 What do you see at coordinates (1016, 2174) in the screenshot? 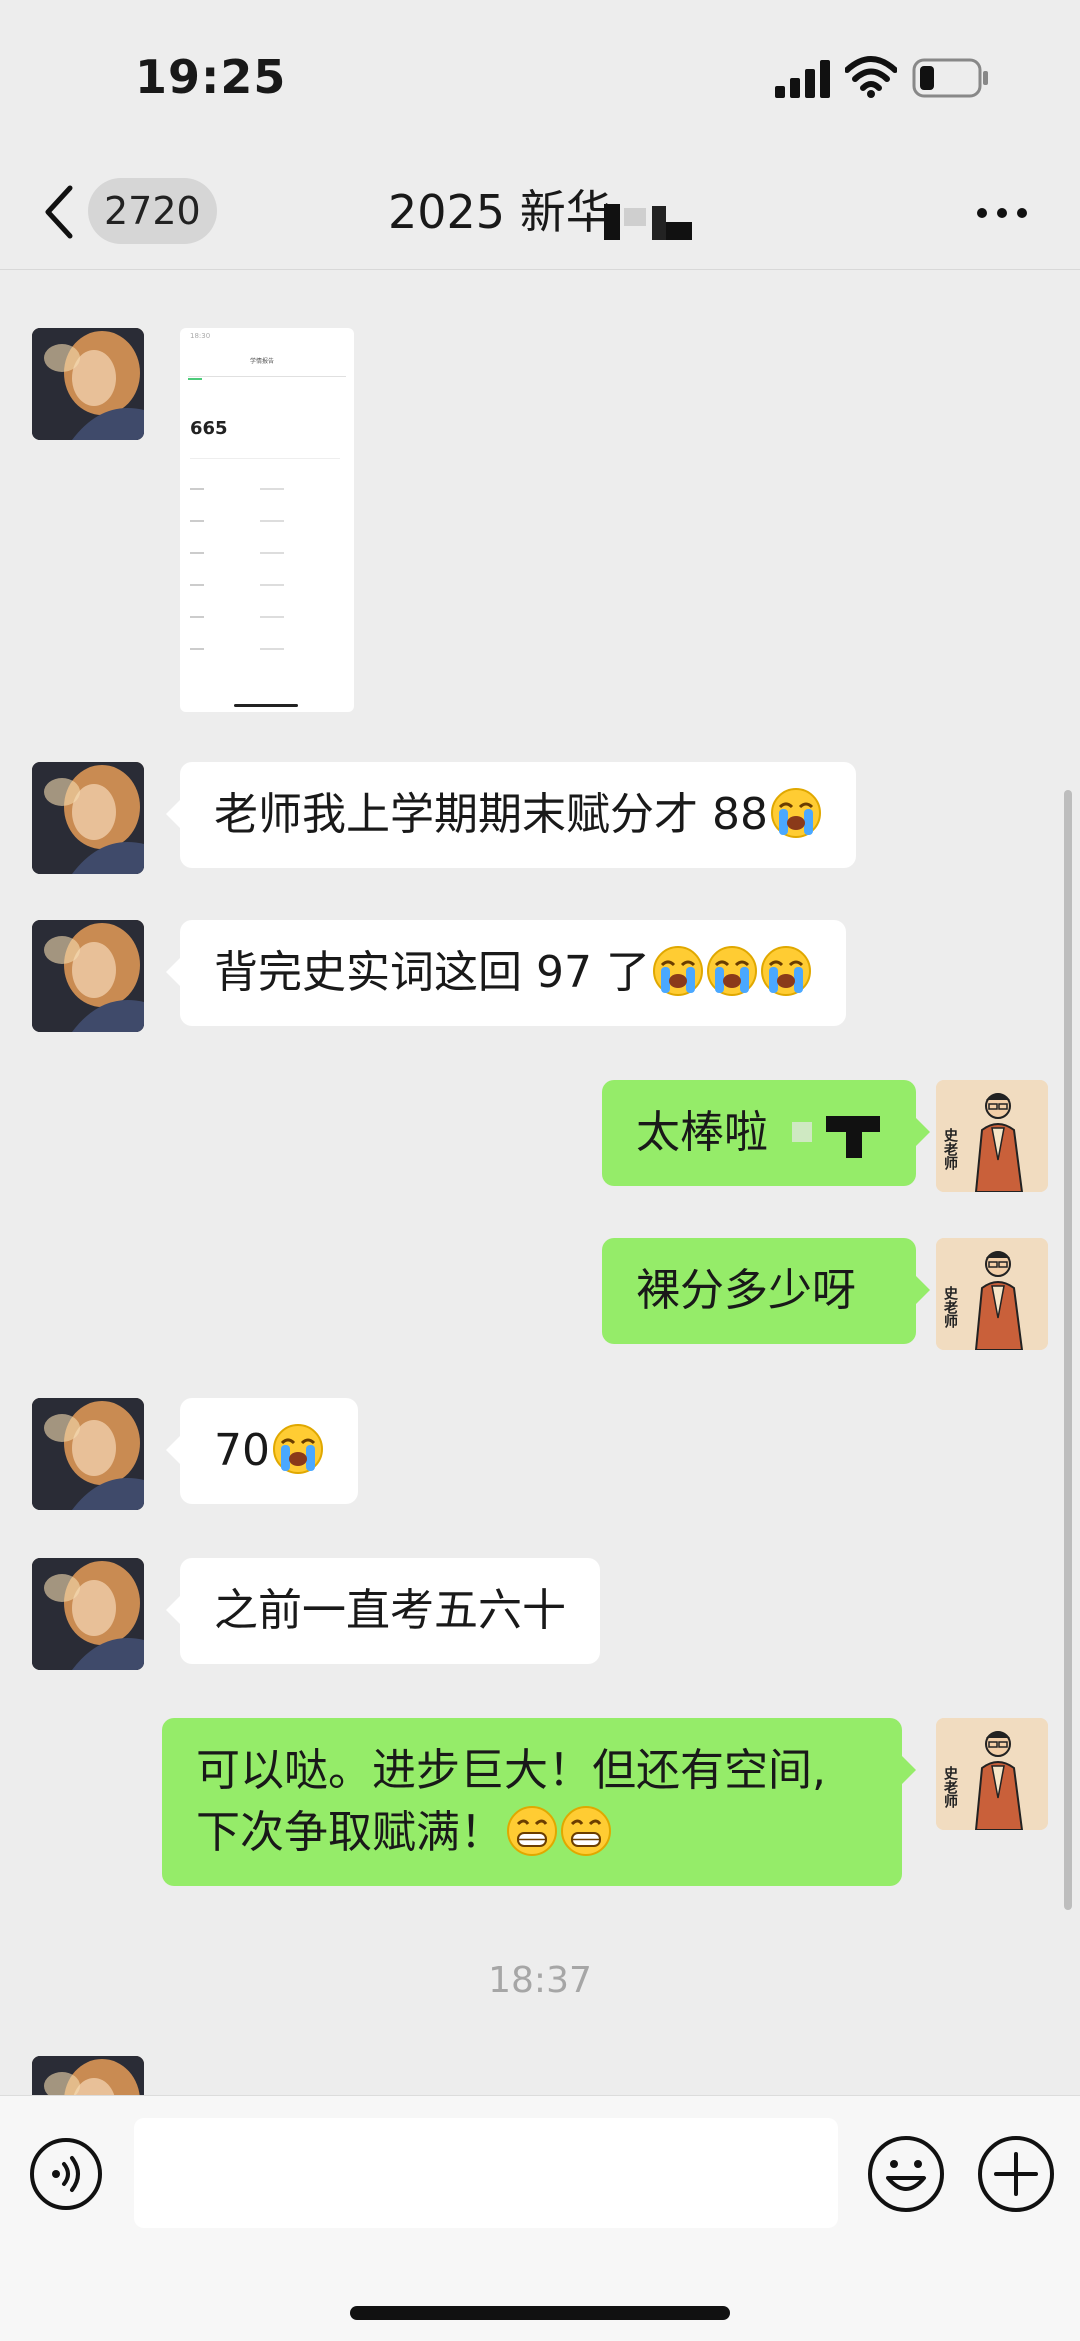
I see `plus-icon` at bounding box center [1016, 2174].